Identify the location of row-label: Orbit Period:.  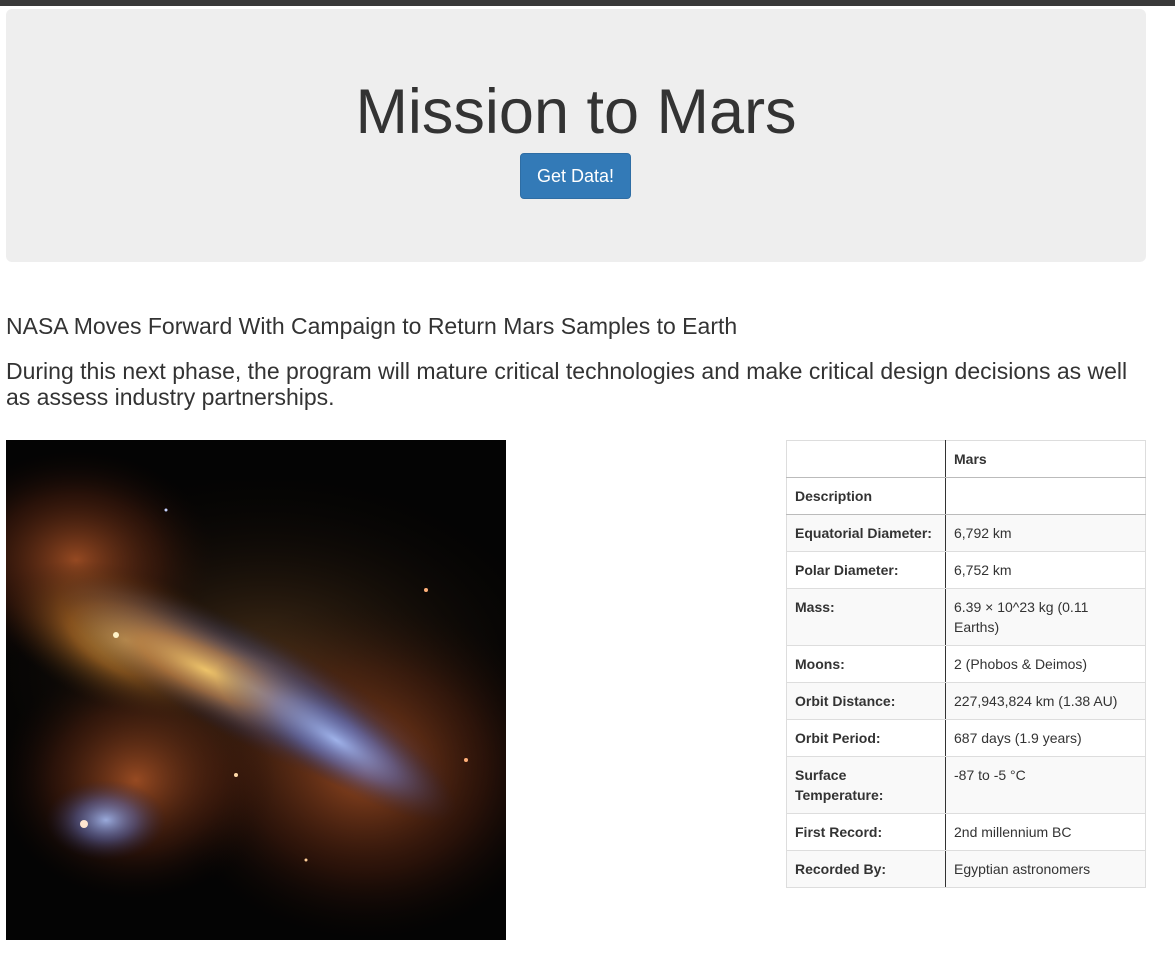
(866, 738).